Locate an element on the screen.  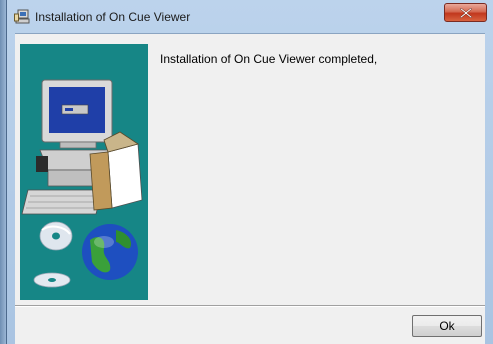
close-button is located at coordinates (465, 12).